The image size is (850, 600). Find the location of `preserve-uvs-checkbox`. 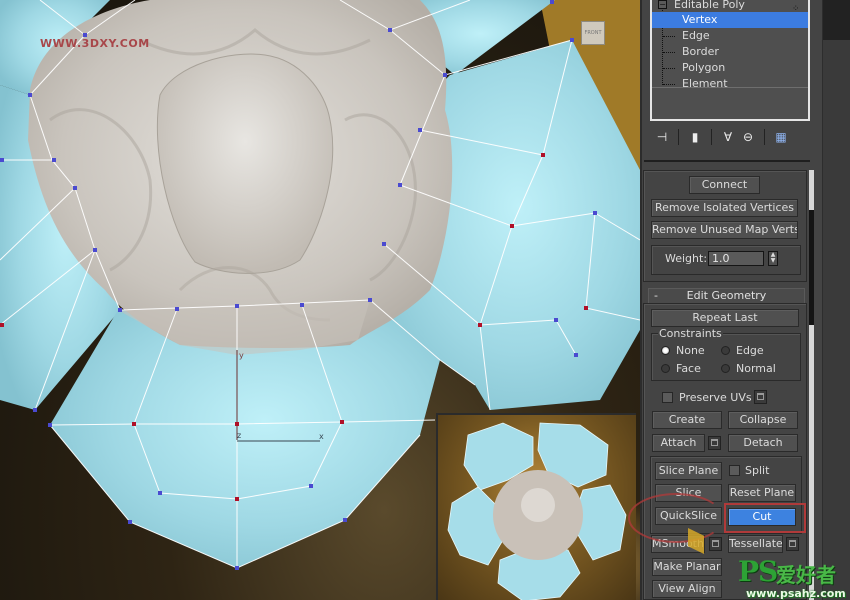

preserve-uvs-checkbox is located at coordinates (667, 397).